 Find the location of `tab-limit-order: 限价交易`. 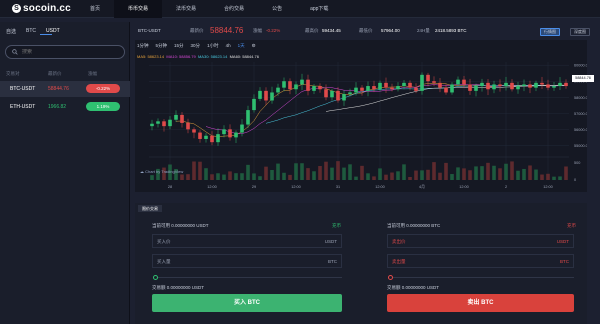

tab-limit-order: 限价交易 is located at coordinates (150, 208).